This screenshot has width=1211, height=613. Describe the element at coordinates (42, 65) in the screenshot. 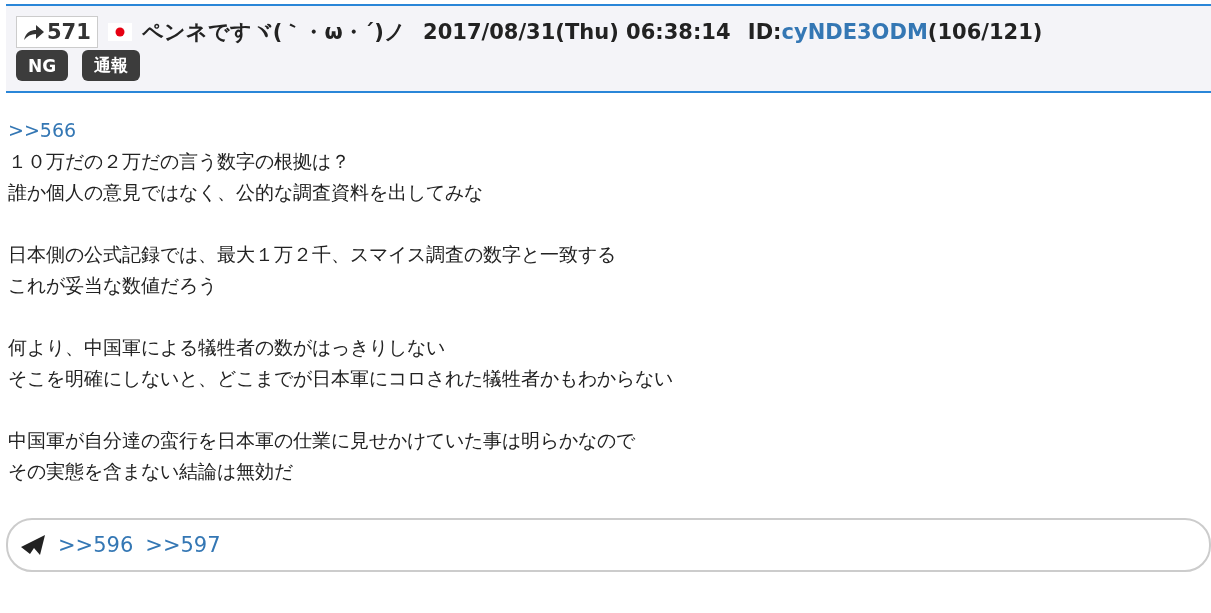

I see `action-button: NG` at that location.